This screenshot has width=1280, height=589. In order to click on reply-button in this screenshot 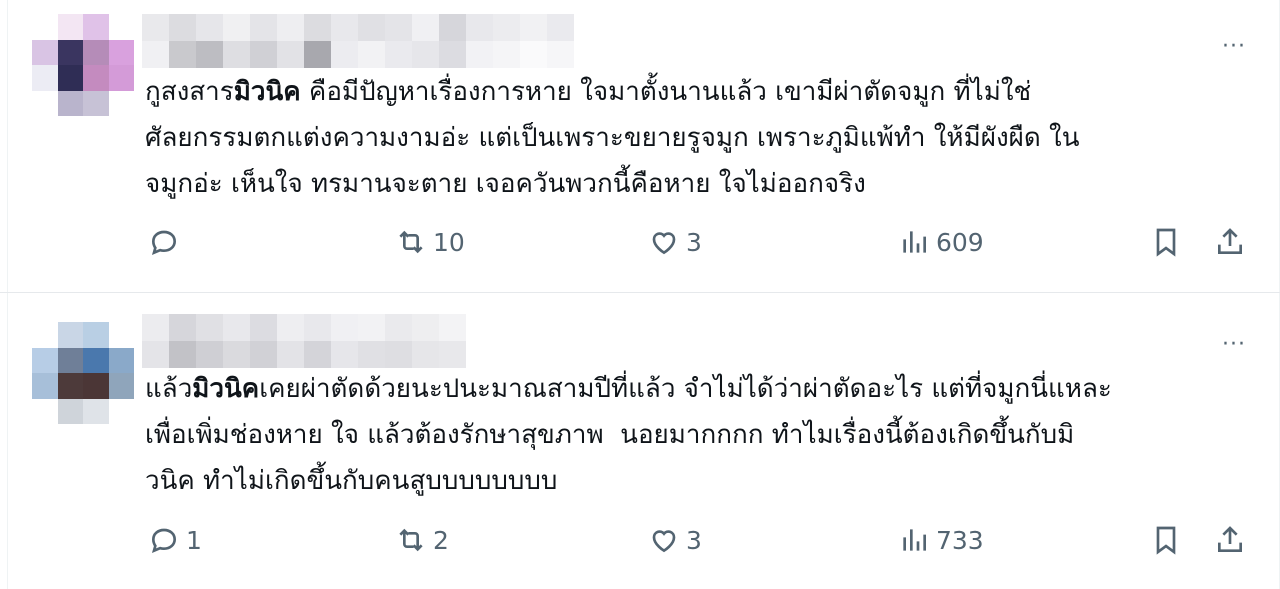, I will do `click(167, 242)`.